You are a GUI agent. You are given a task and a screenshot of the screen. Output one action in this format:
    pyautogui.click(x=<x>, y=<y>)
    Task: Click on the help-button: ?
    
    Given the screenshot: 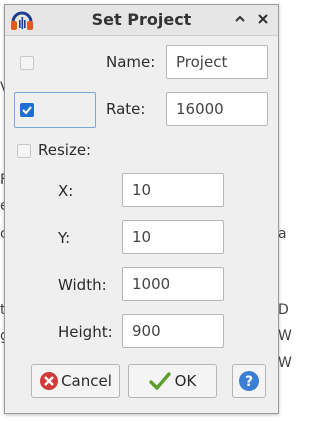 What is the action you would take?
    pyautogui.click(x=249, y=381)
    